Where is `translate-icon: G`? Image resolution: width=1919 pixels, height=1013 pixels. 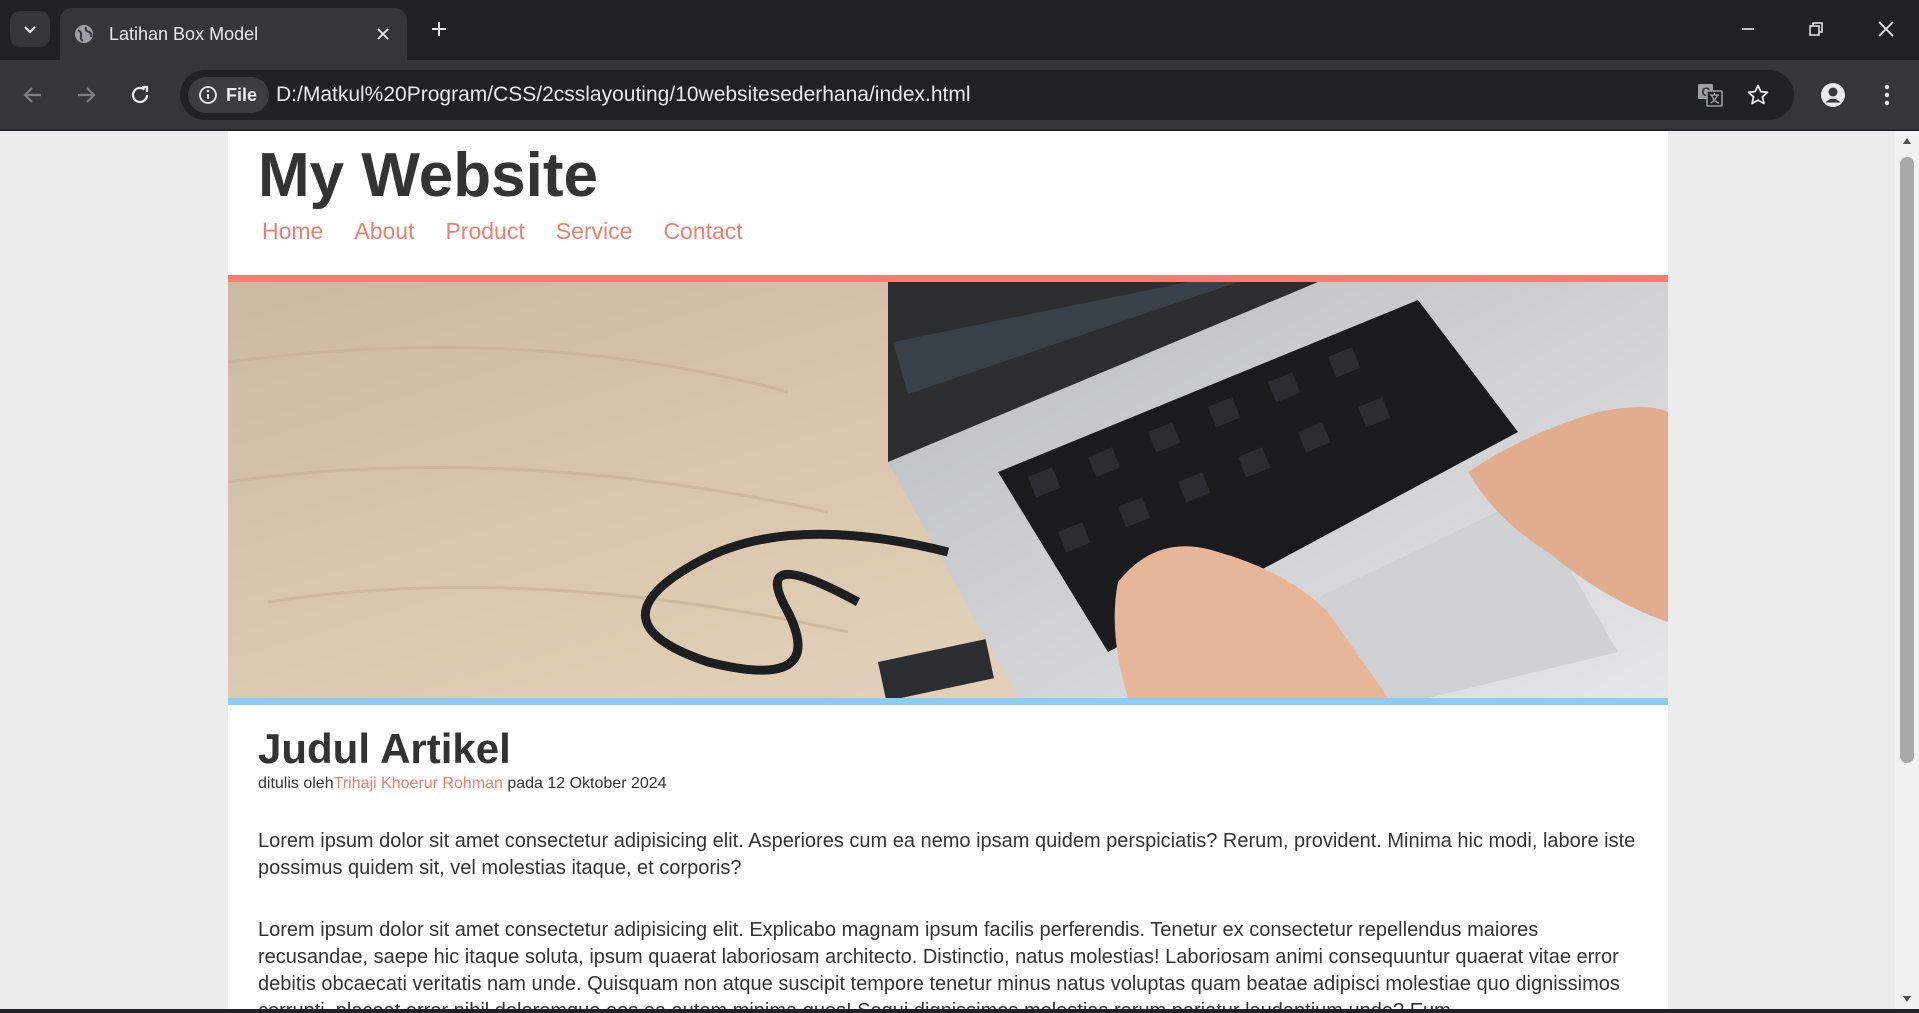
translate-icon: G is located at coordinates (1710, 95).